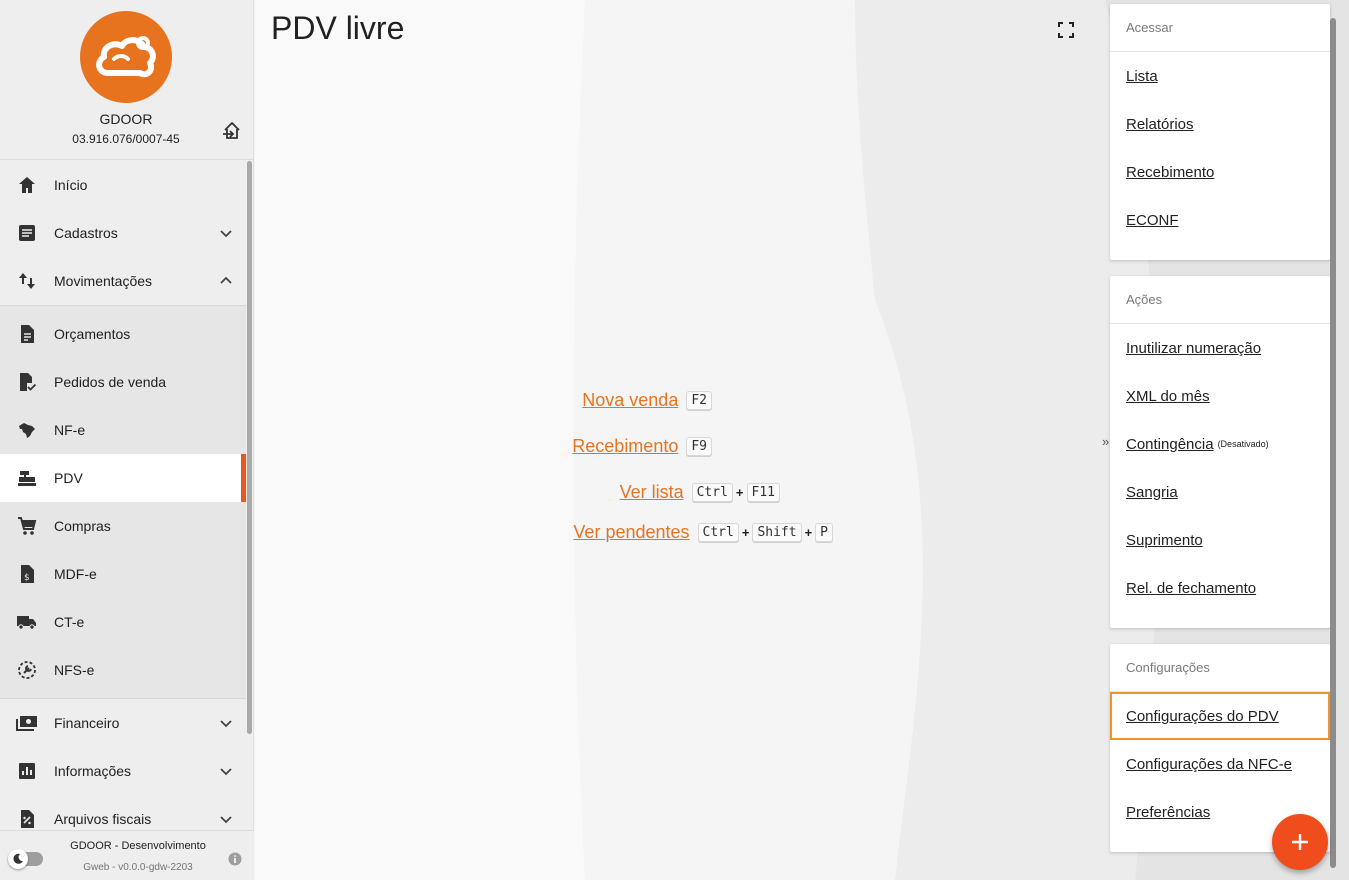 Image resolution: width=1349 pixels, height=880 pixels. Describe the element at coordinates (1066, 30) in the screenshot. I see `fullscreen-icon` at that location.